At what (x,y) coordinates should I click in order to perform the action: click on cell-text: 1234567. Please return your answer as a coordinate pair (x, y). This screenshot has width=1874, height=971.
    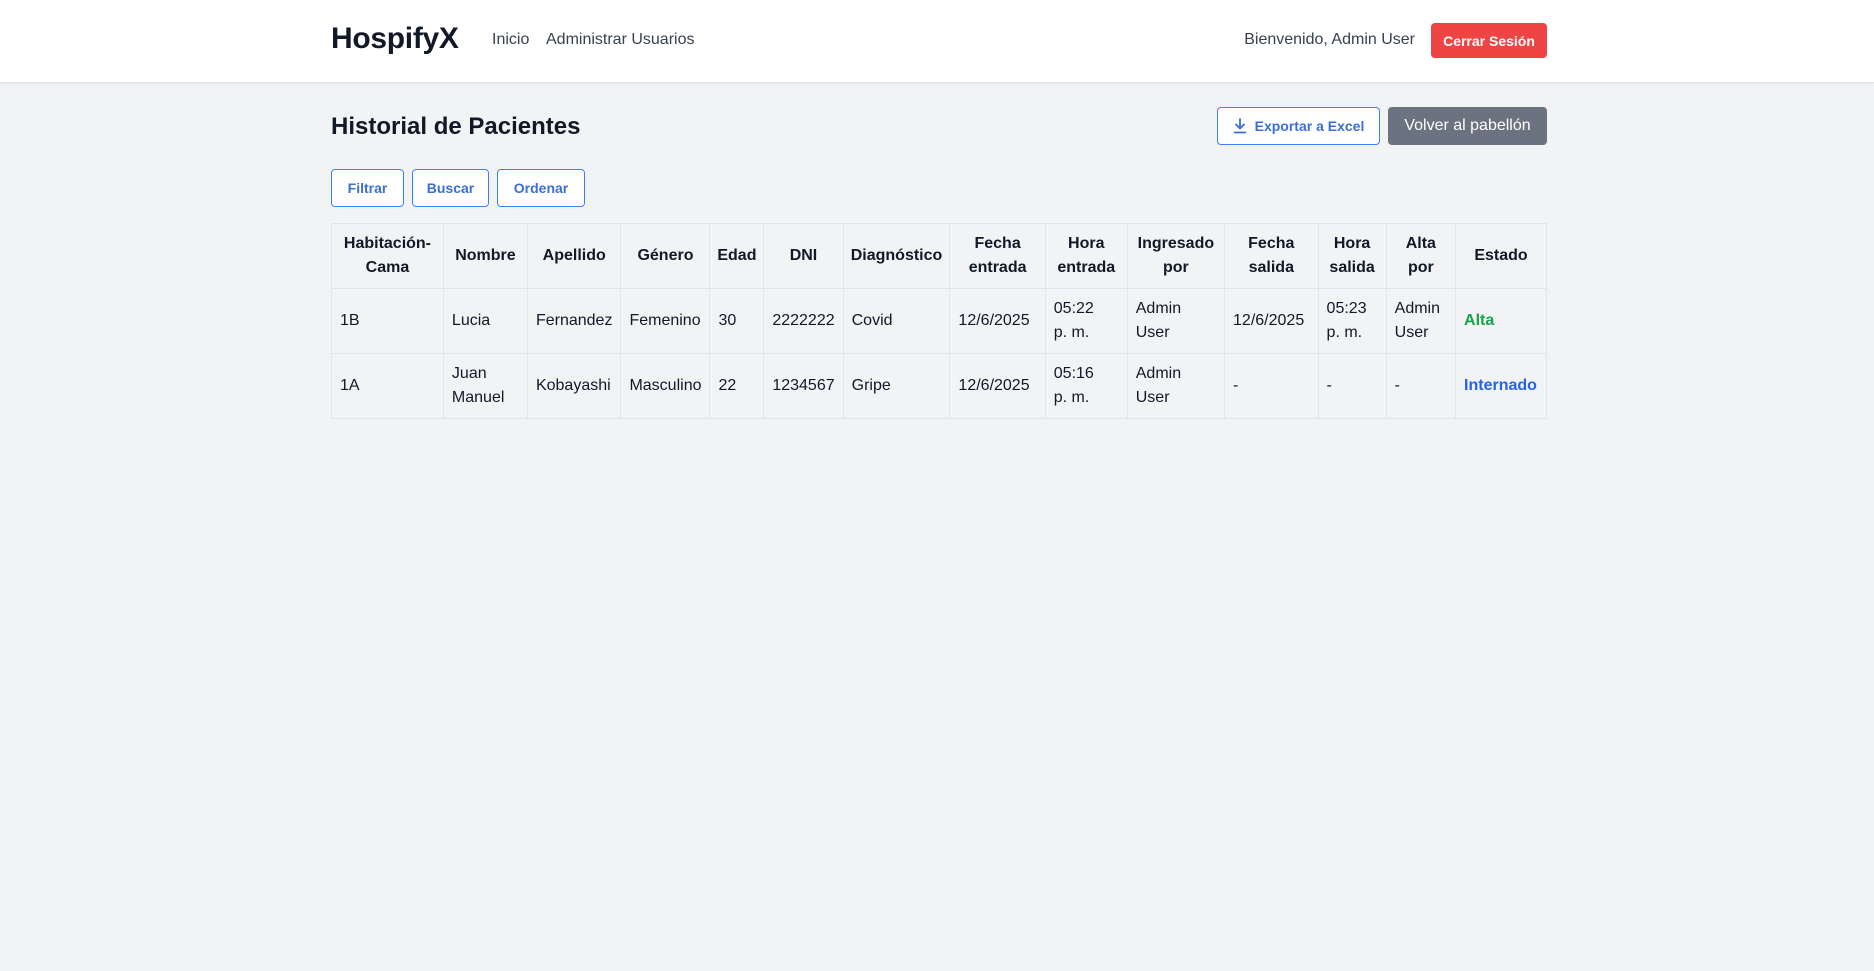
    Looking at the image, I should click on (803, 385).